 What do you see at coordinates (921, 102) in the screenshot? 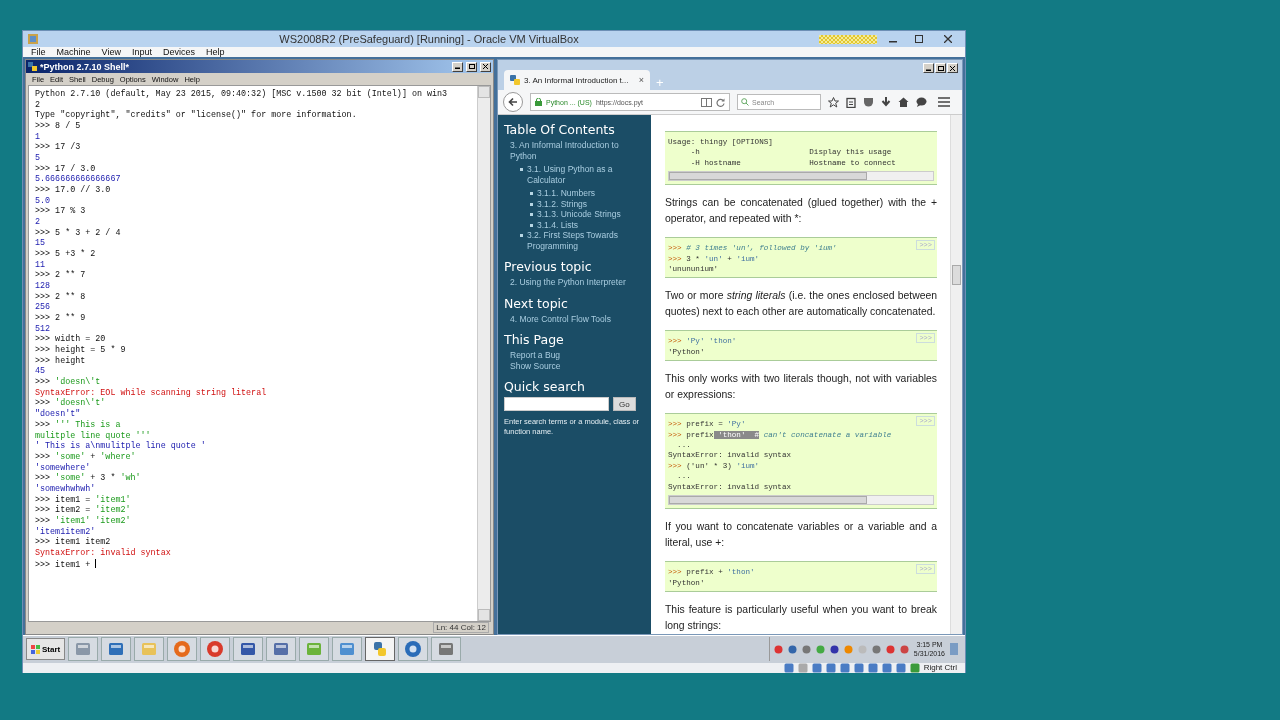
I see `chat-icon` at bounding box center [921, 102].